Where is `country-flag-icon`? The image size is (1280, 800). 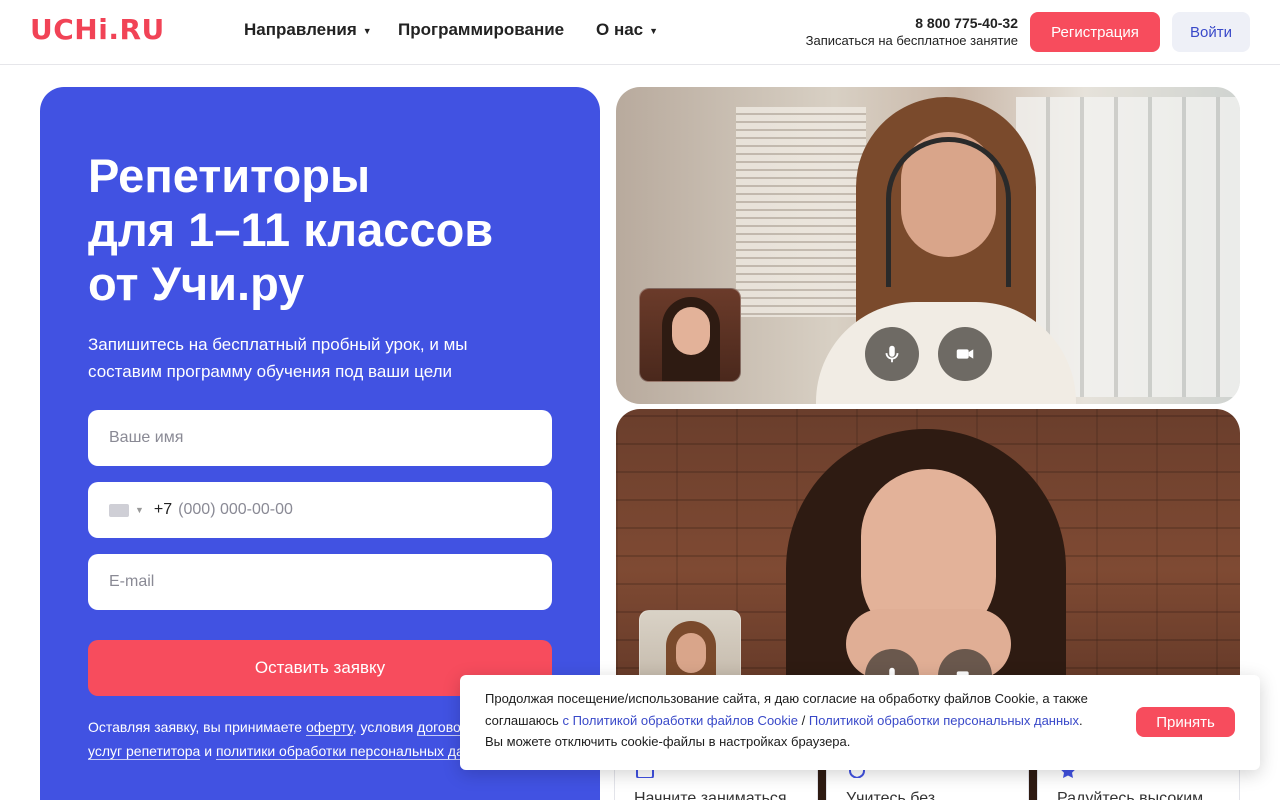
country-flag-icon is located at coordinates (119, 510).